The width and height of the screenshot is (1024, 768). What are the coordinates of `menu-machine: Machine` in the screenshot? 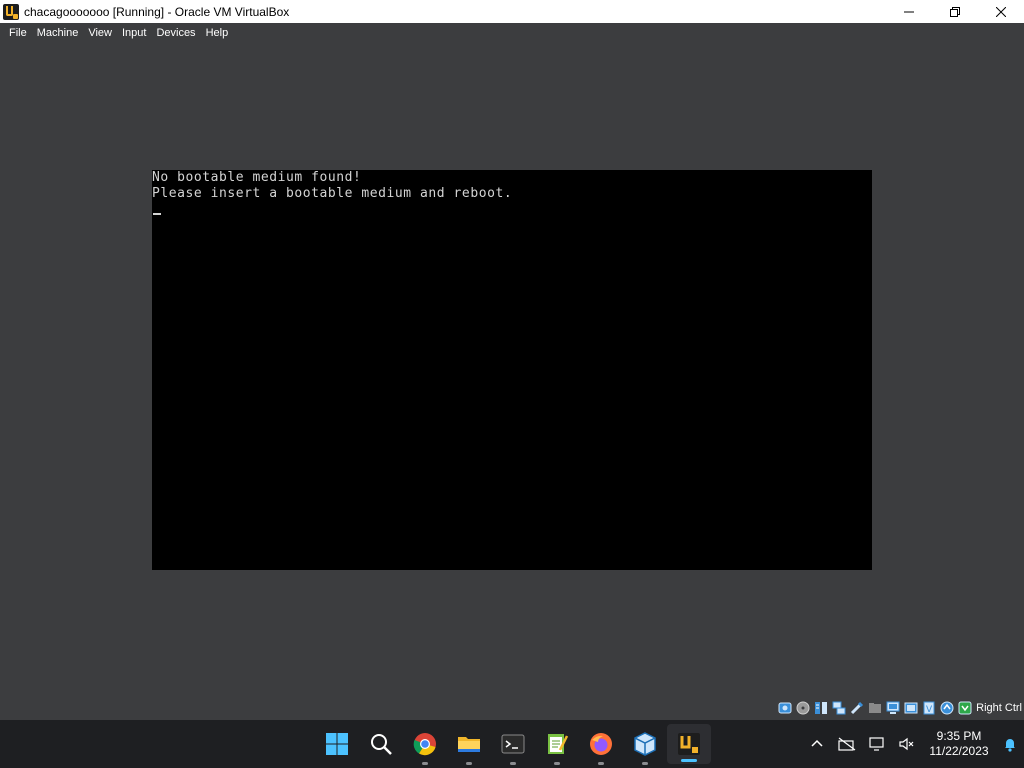 It's located at (58, 33).